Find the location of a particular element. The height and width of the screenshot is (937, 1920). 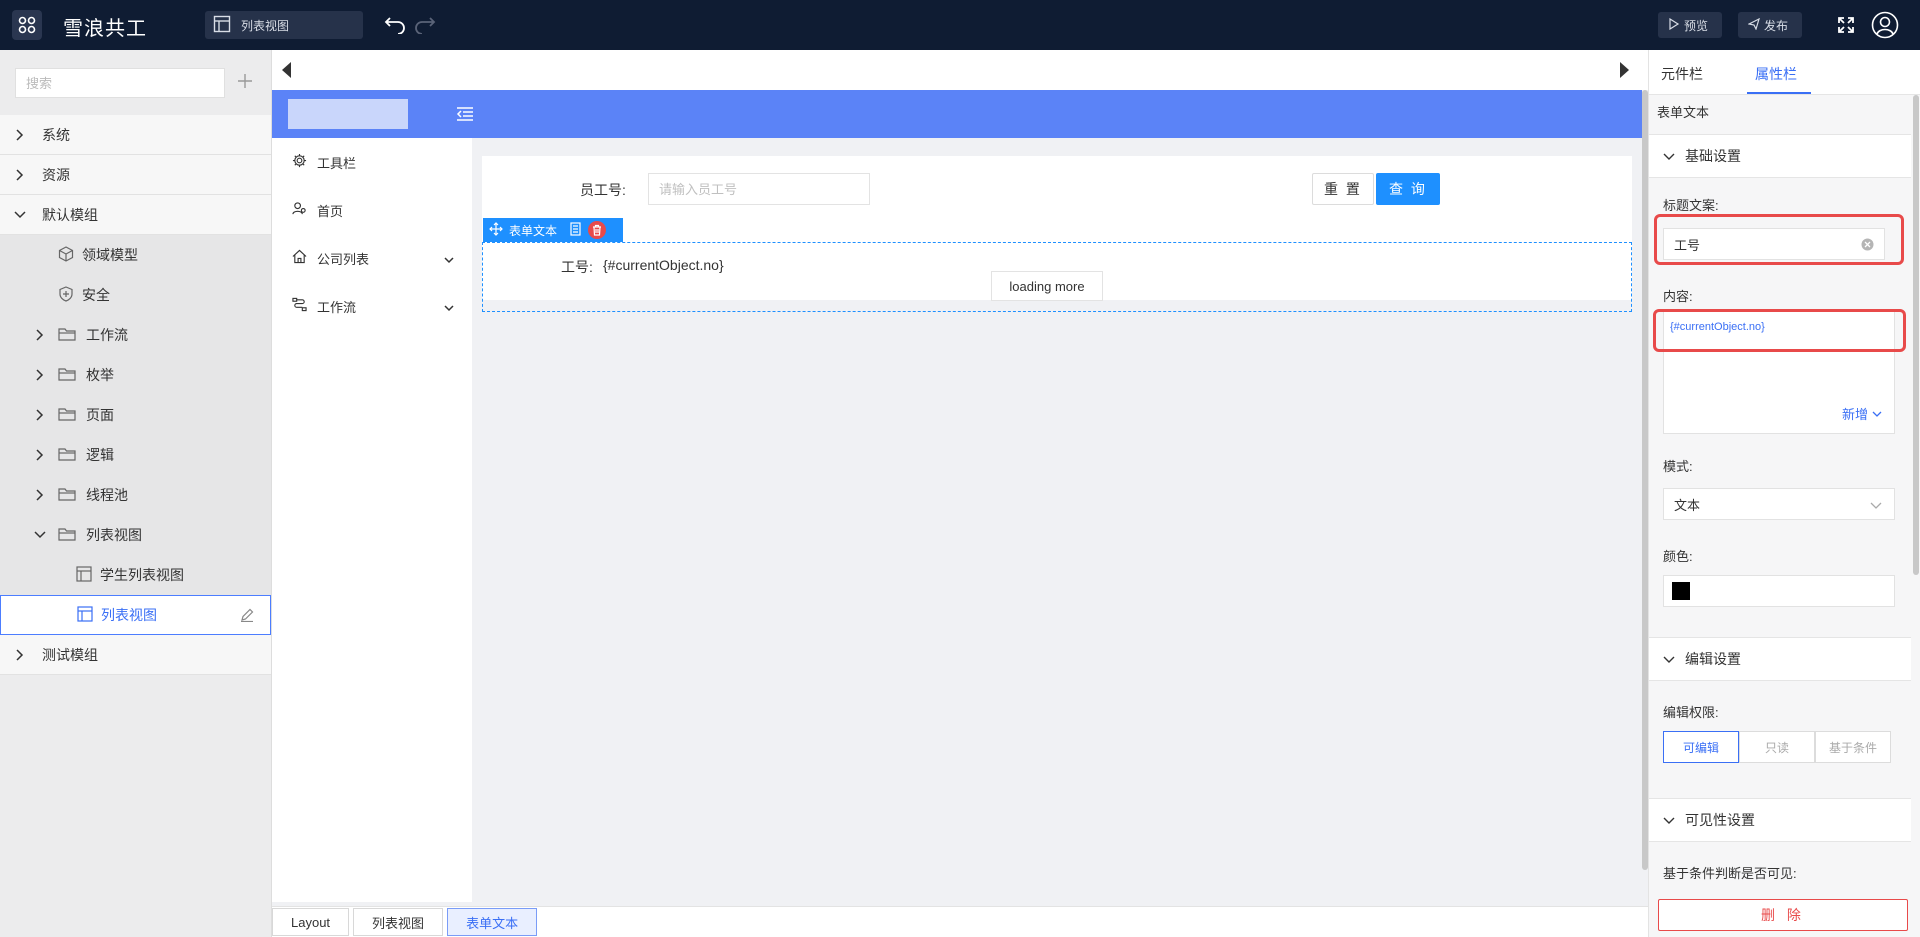

move-icon is located at coordinates (496, 230).